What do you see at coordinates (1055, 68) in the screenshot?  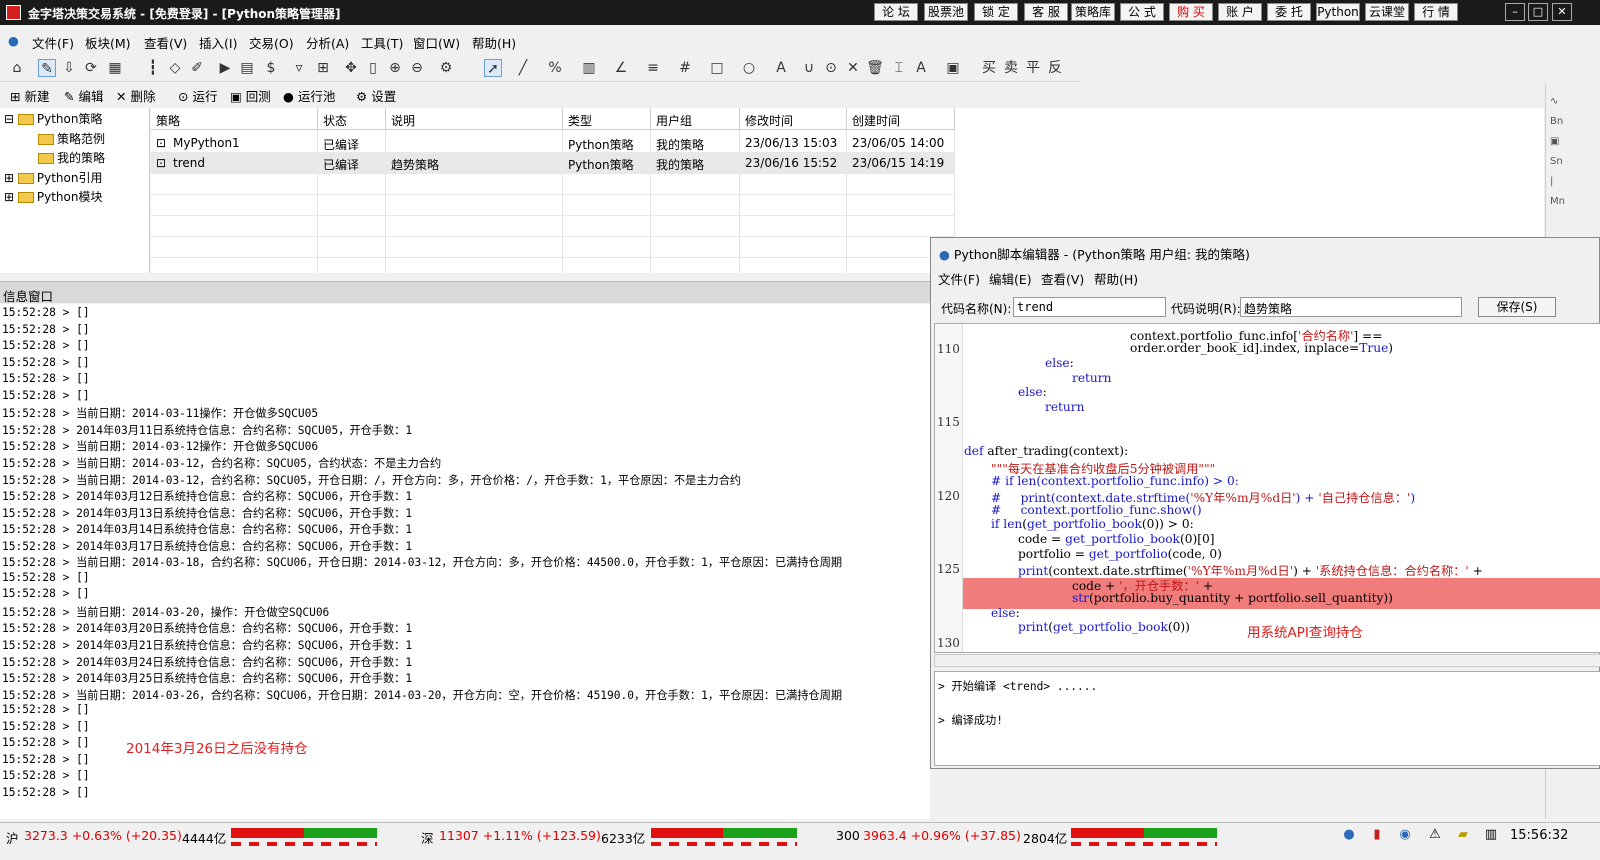 I see `reverse-icon: 反` at bounding box center [1055, 68].